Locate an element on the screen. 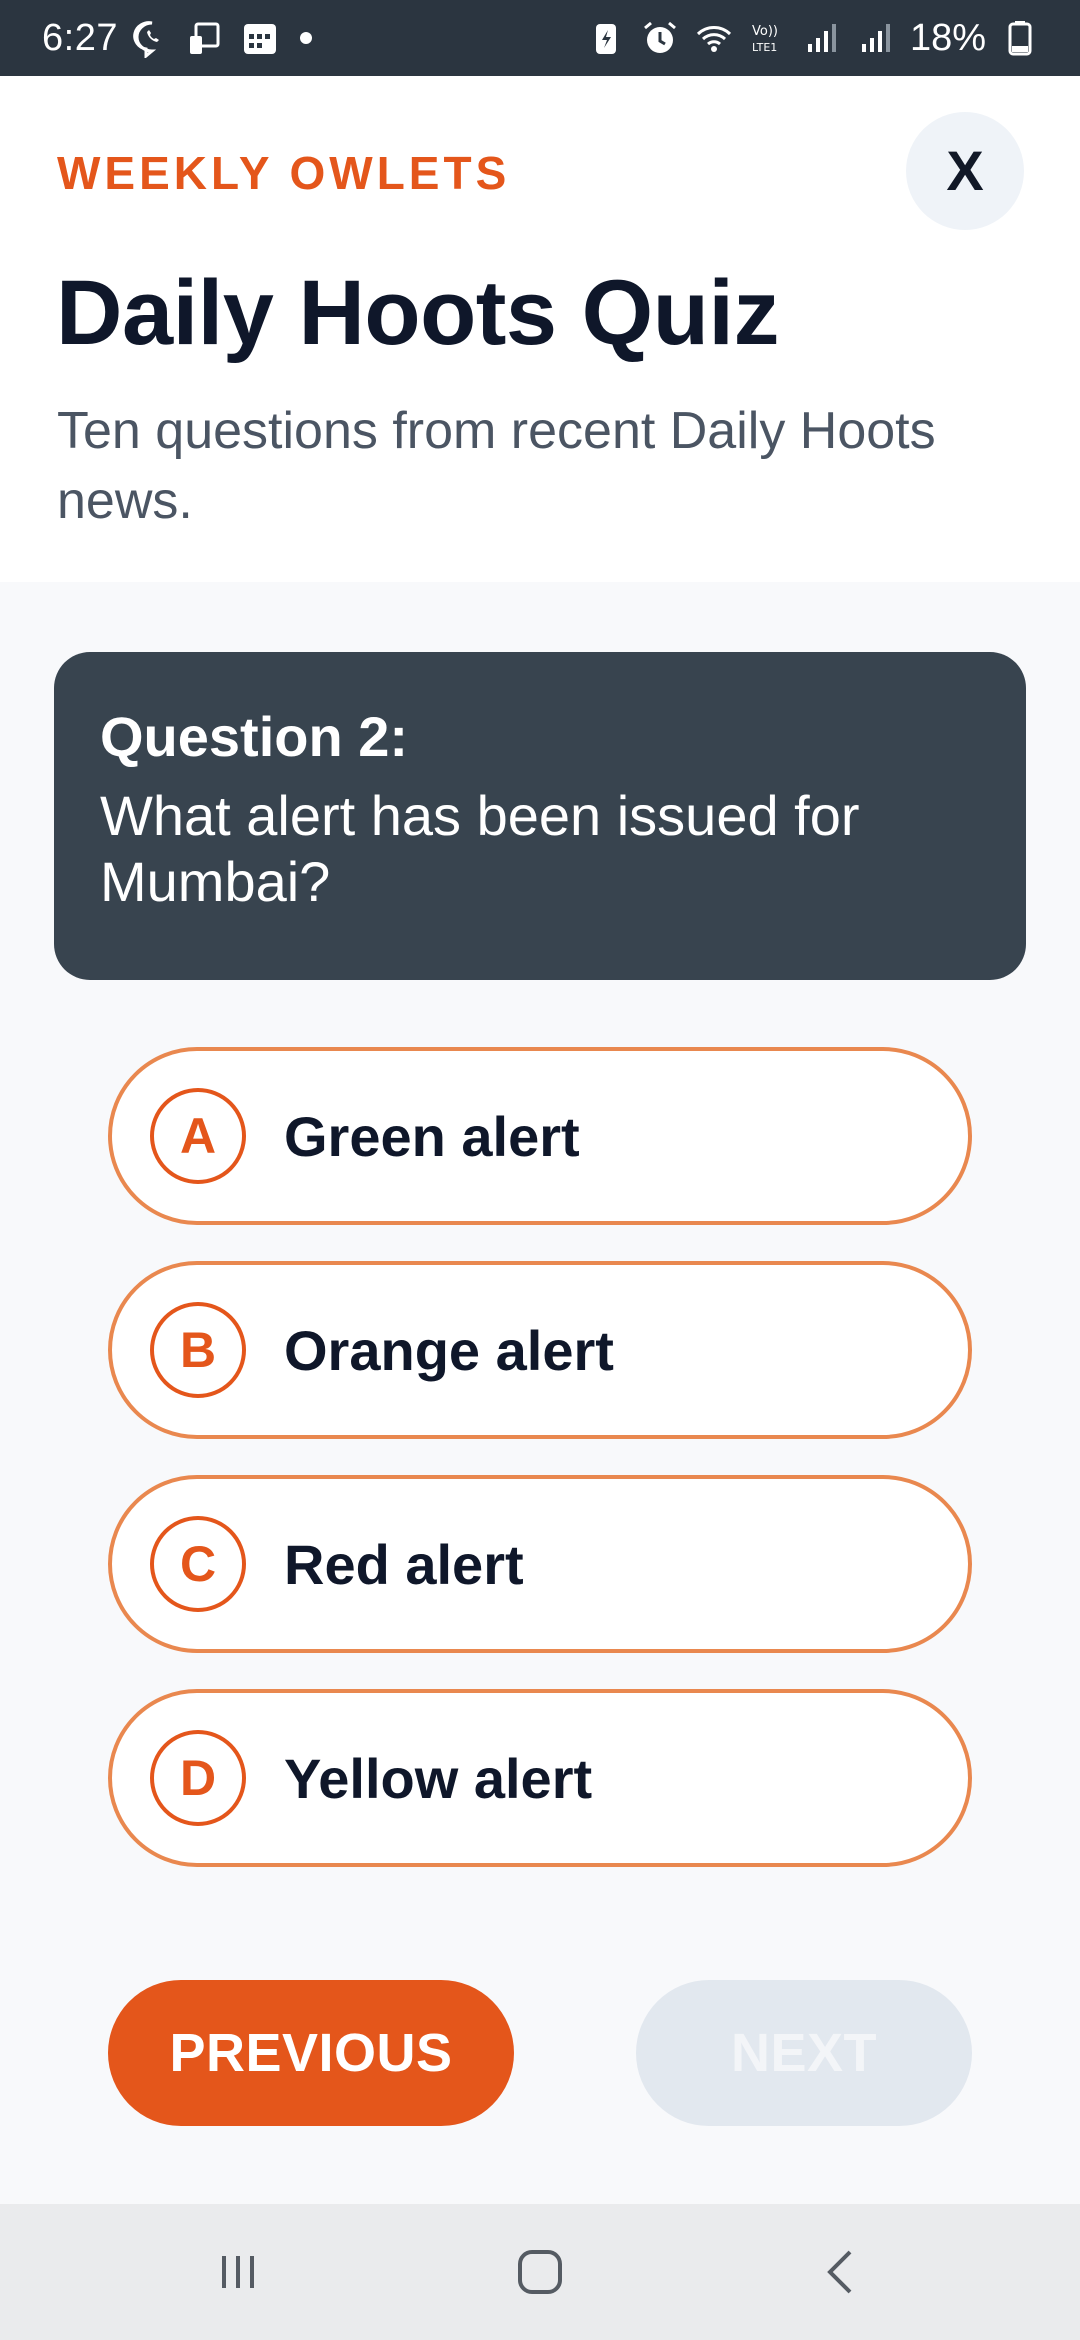  option-a: A Green alert is located at coordinates (540, 1136).